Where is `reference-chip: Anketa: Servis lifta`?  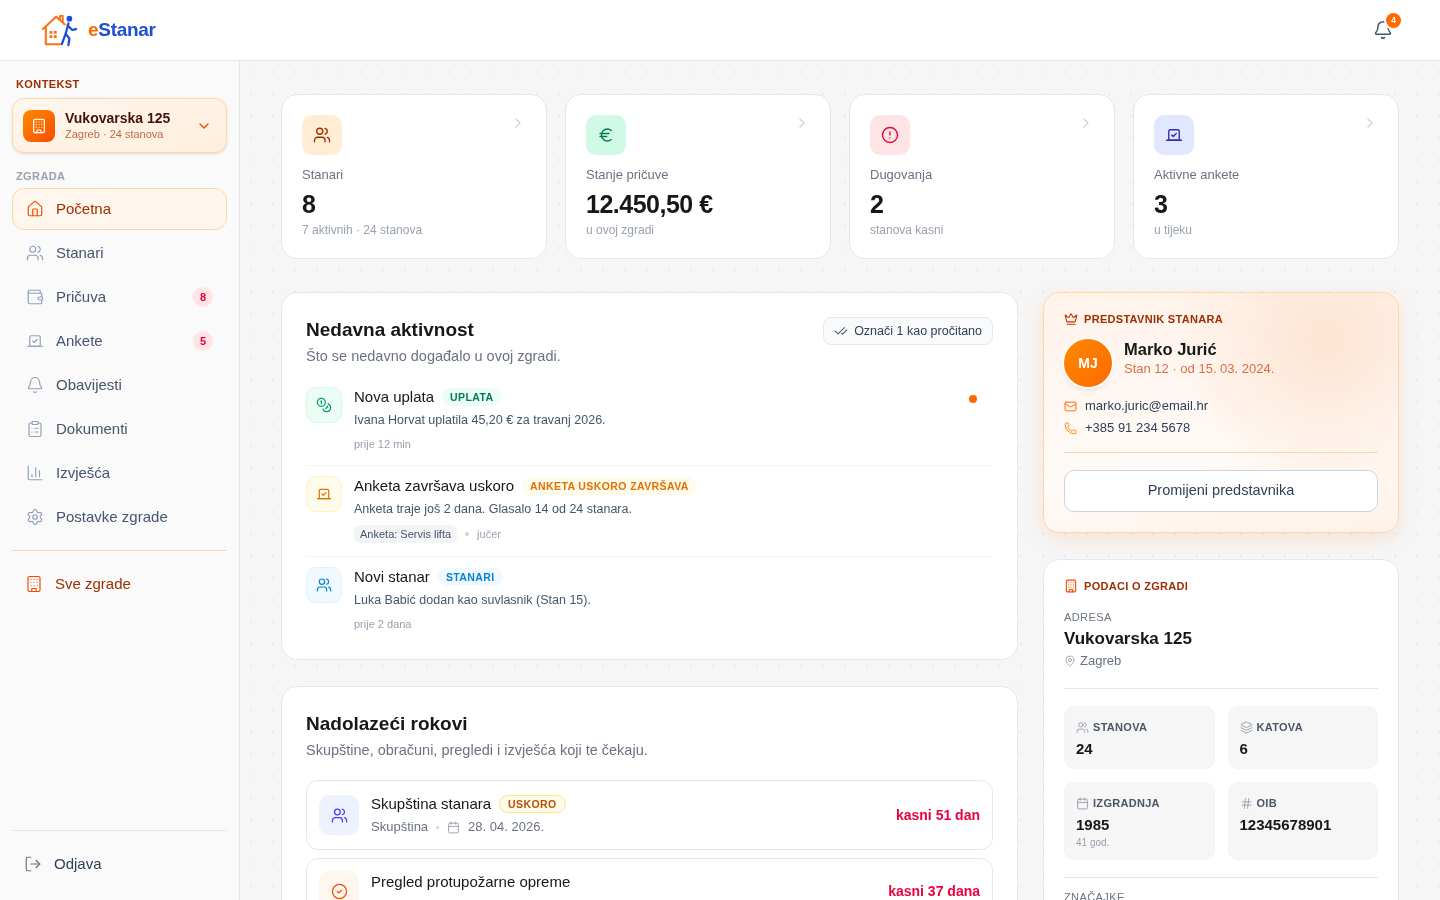
reference-chip: Anketa: Servis lifta is located at coordinates (406, 534).